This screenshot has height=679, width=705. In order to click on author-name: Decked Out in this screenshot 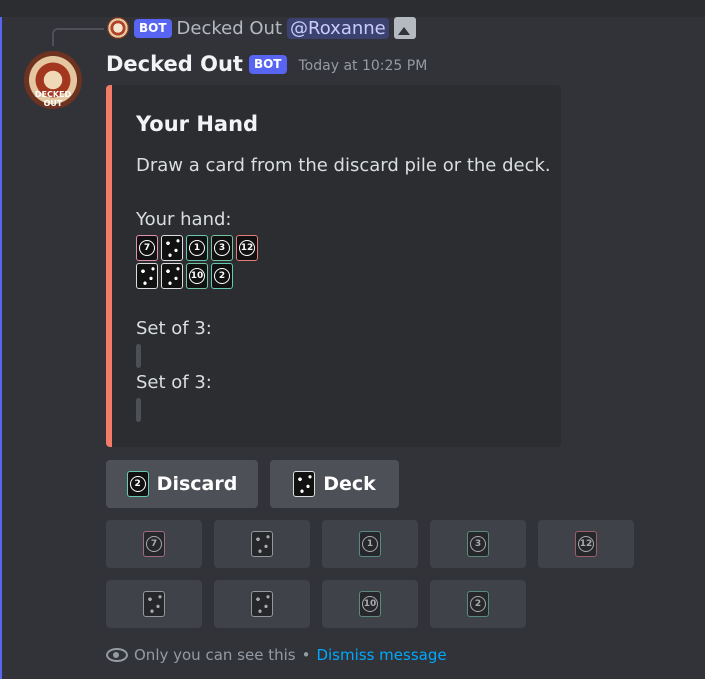, I will do `click(174, 64)`.